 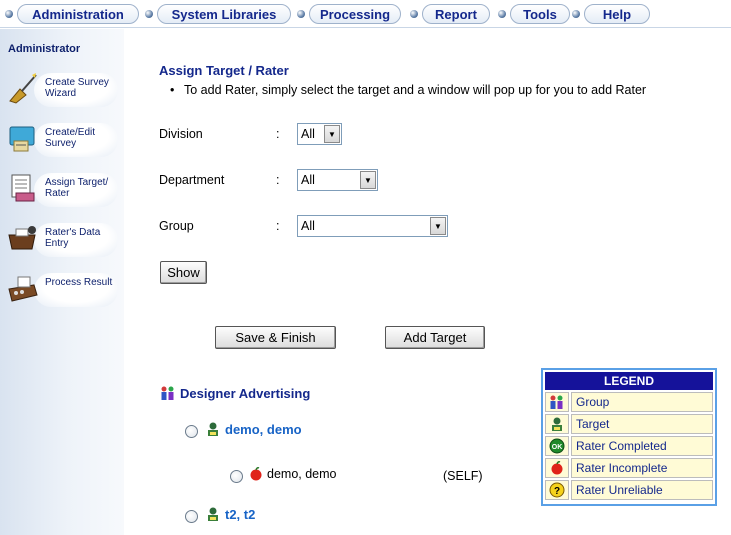 I want to click on target-name: demo, demo, so click(x=263, y=429).